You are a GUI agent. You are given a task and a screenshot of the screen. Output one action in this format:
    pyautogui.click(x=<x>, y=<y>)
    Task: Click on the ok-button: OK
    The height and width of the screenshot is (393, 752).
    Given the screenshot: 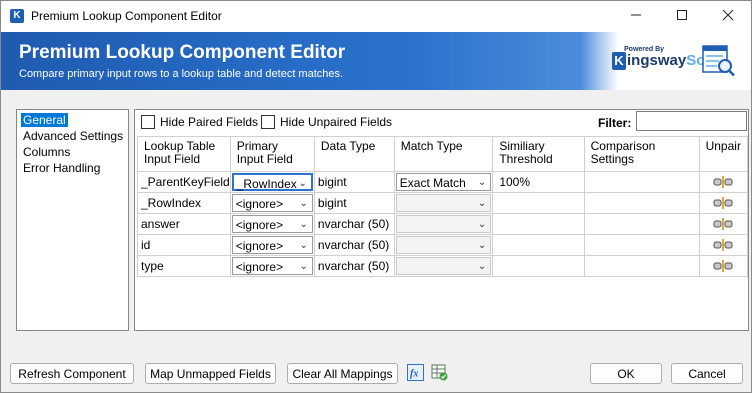 What is the action you would take?
    pyautogui.click(x=626, y=373)
    